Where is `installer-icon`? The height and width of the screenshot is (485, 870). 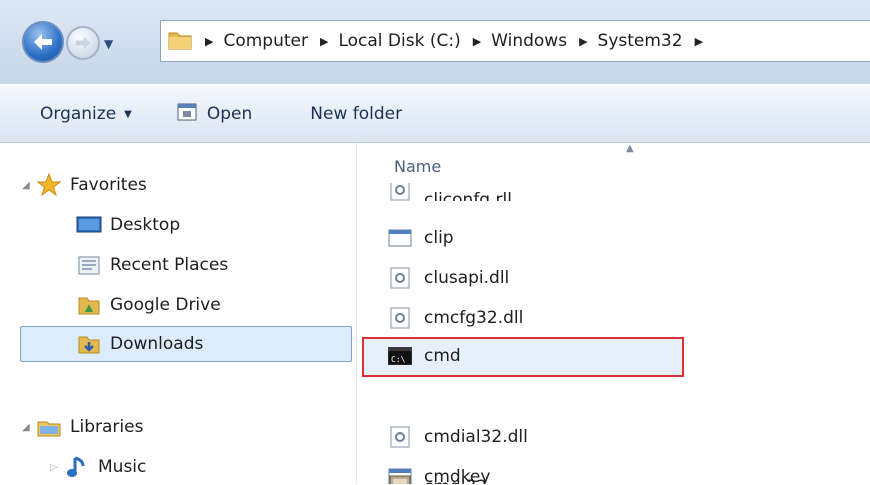 installer-icon is located at coordinates (400, 479).